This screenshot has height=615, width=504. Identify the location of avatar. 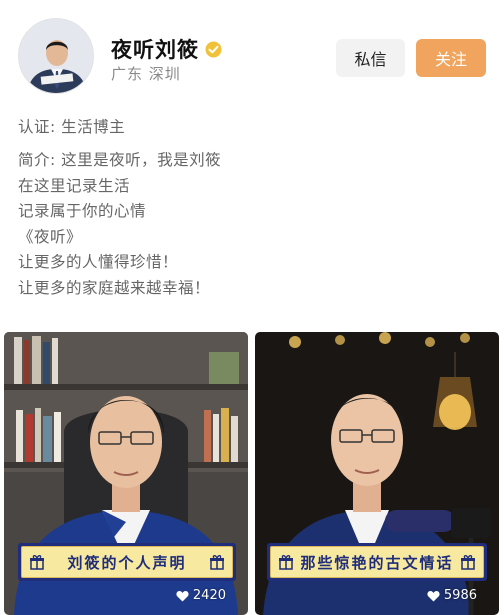
(56, 56).